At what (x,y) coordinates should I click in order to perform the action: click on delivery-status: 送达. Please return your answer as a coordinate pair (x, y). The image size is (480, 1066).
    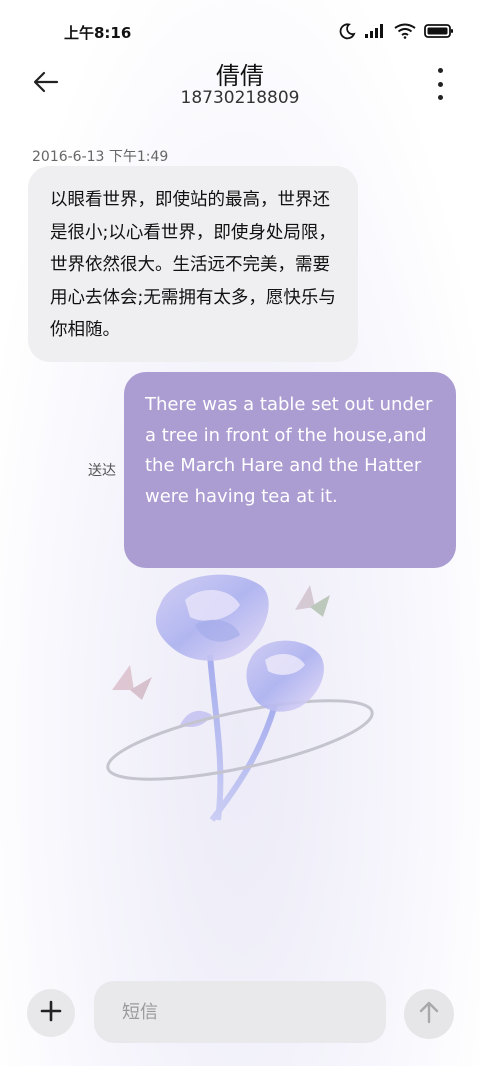
    Looking at the image, I should click on (102, 471).